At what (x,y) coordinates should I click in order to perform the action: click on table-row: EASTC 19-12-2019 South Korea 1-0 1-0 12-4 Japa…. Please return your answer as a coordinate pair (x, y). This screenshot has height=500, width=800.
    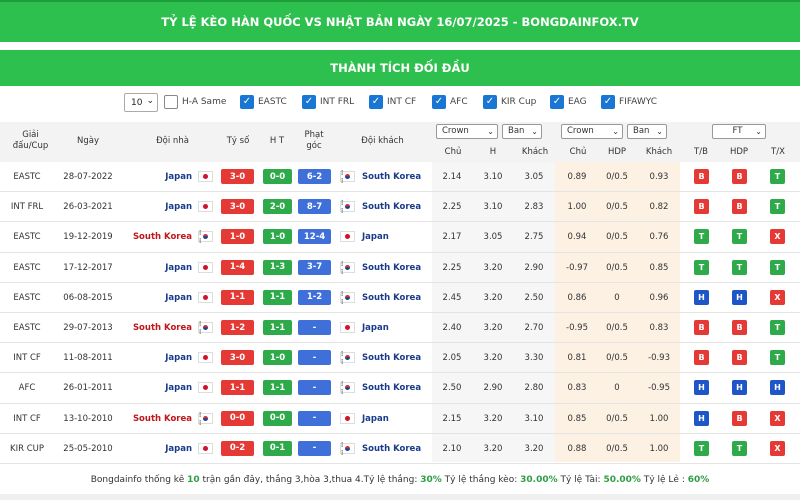
    Looking at the image, I should click on (400, 237).